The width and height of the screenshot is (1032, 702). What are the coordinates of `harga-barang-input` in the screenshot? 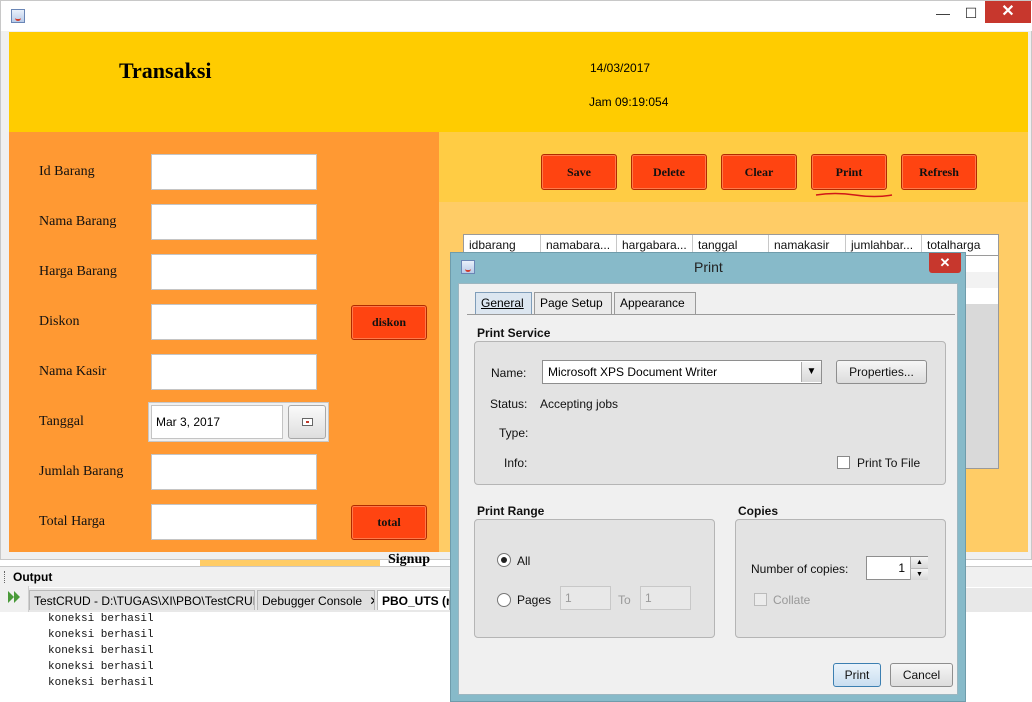 It's located at (234, 272).